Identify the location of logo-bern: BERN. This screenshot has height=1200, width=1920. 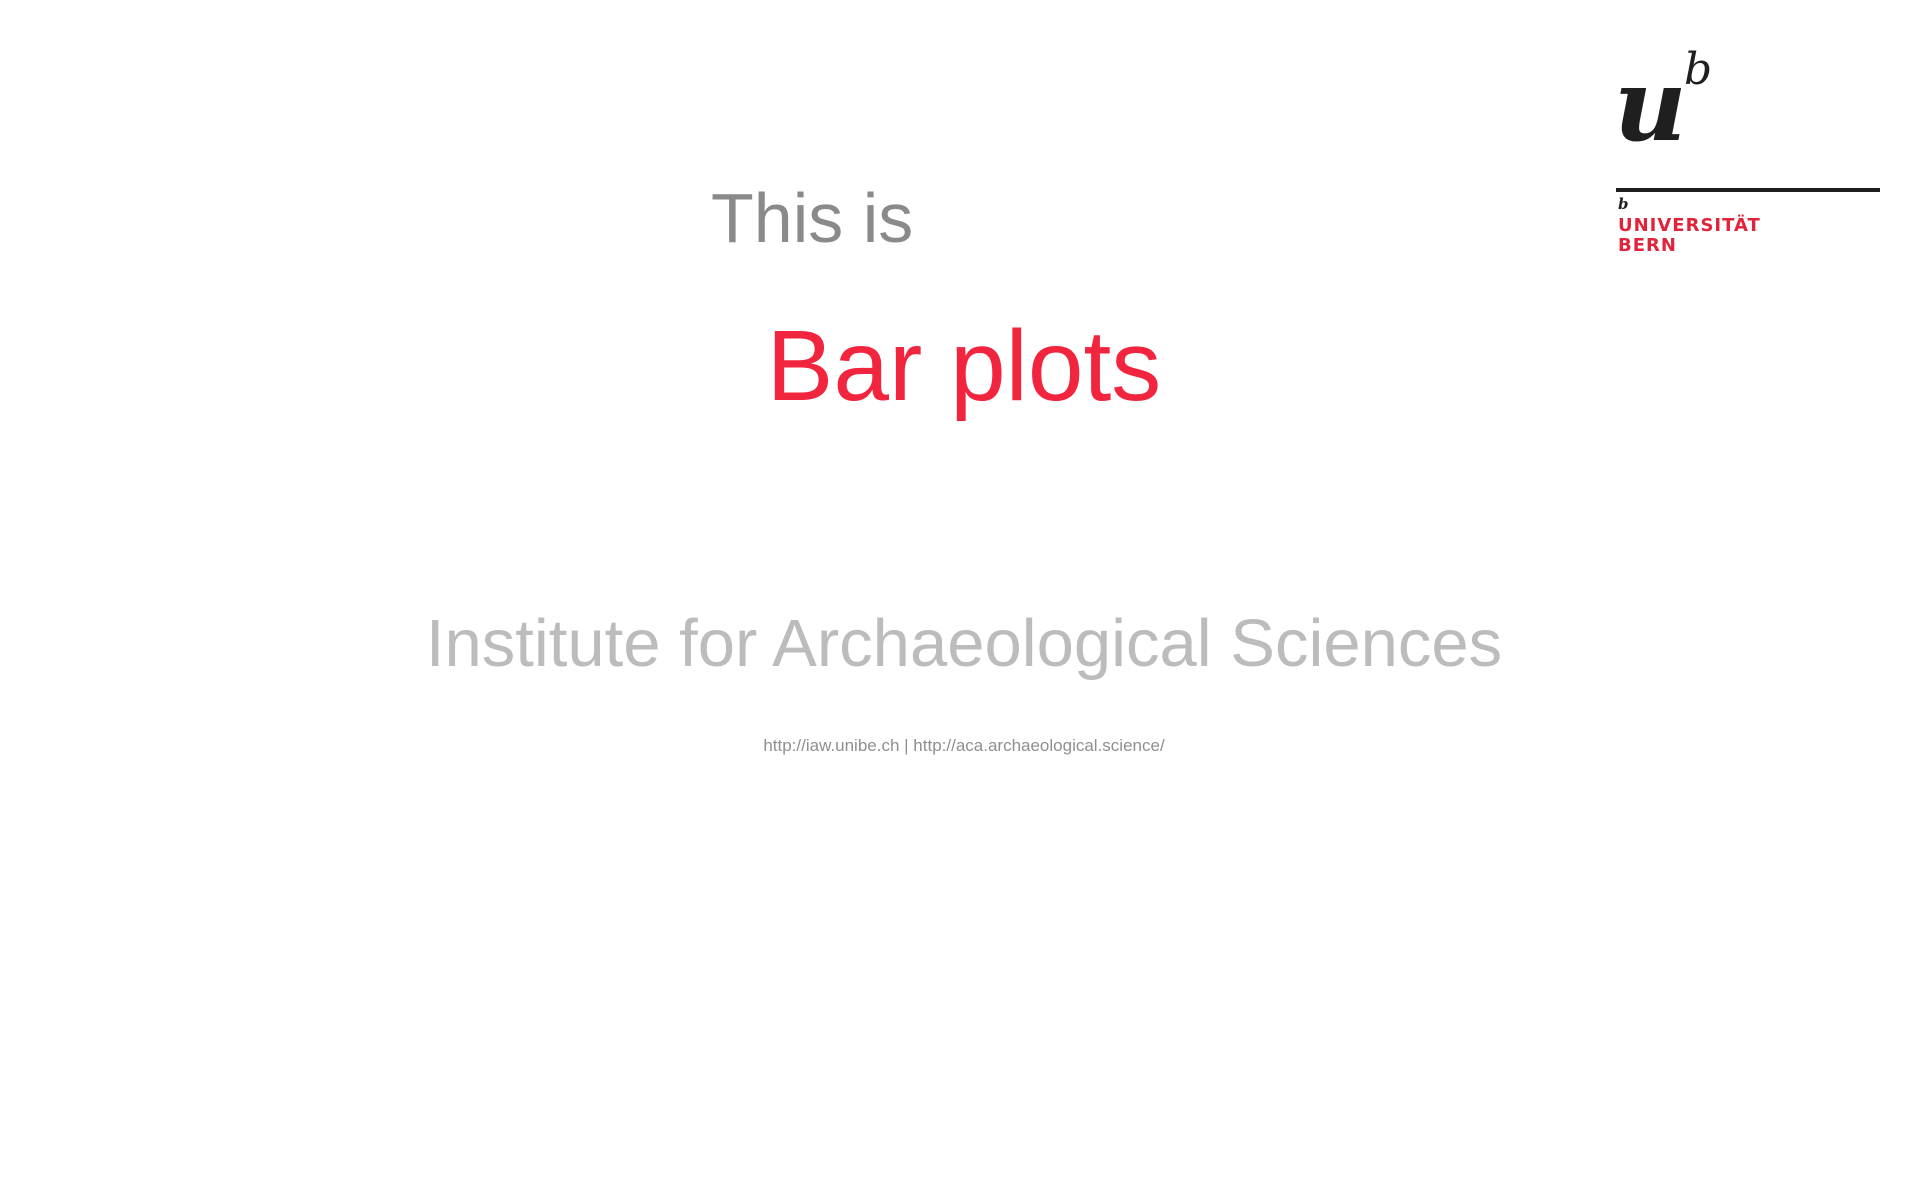
(1647, 245).